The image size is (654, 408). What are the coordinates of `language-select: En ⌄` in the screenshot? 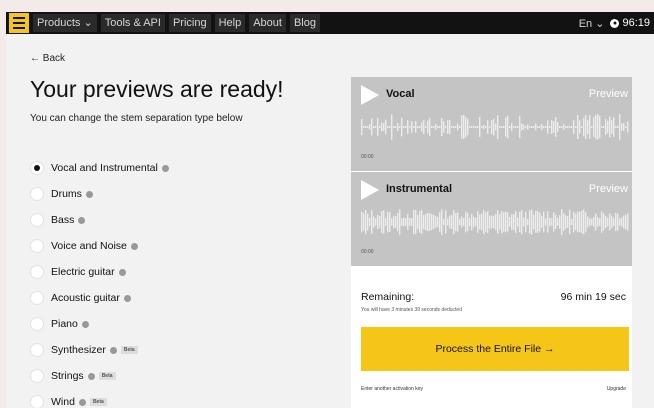 It's located at (592, 23).